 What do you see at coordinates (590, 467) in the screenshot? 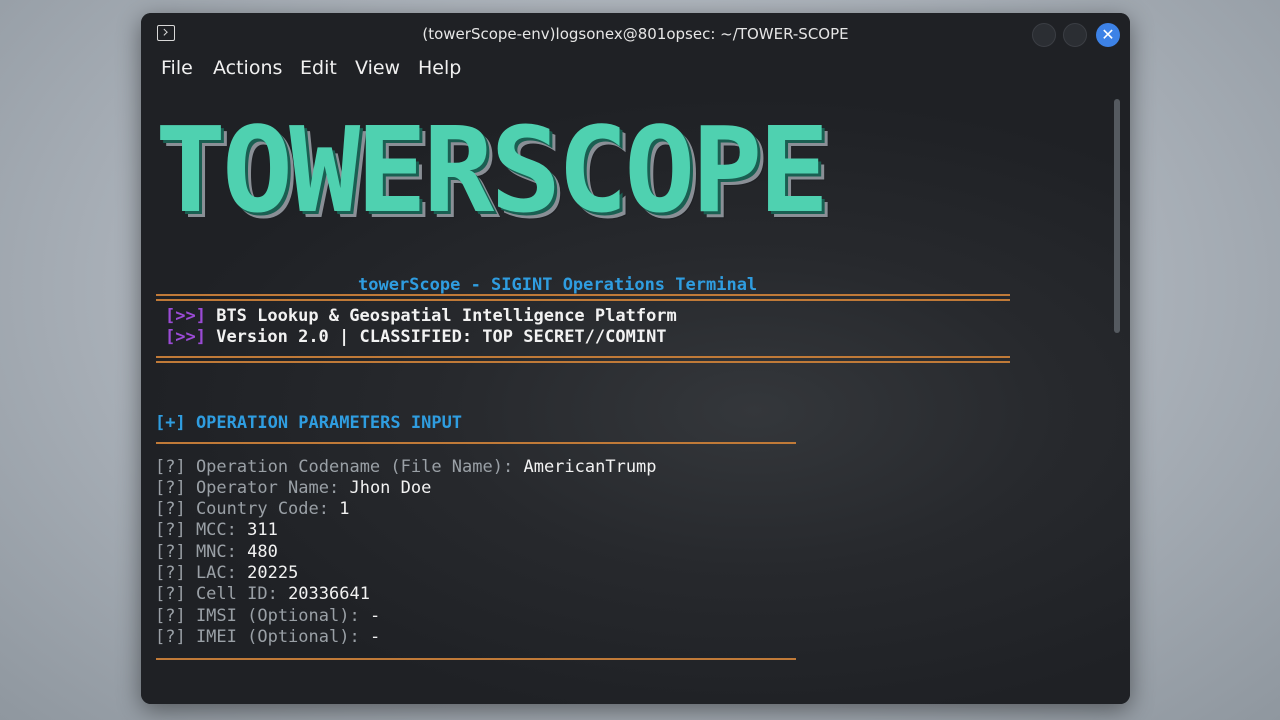
I see `param-value: AmericanTrump` at bounding box center [590, 467].